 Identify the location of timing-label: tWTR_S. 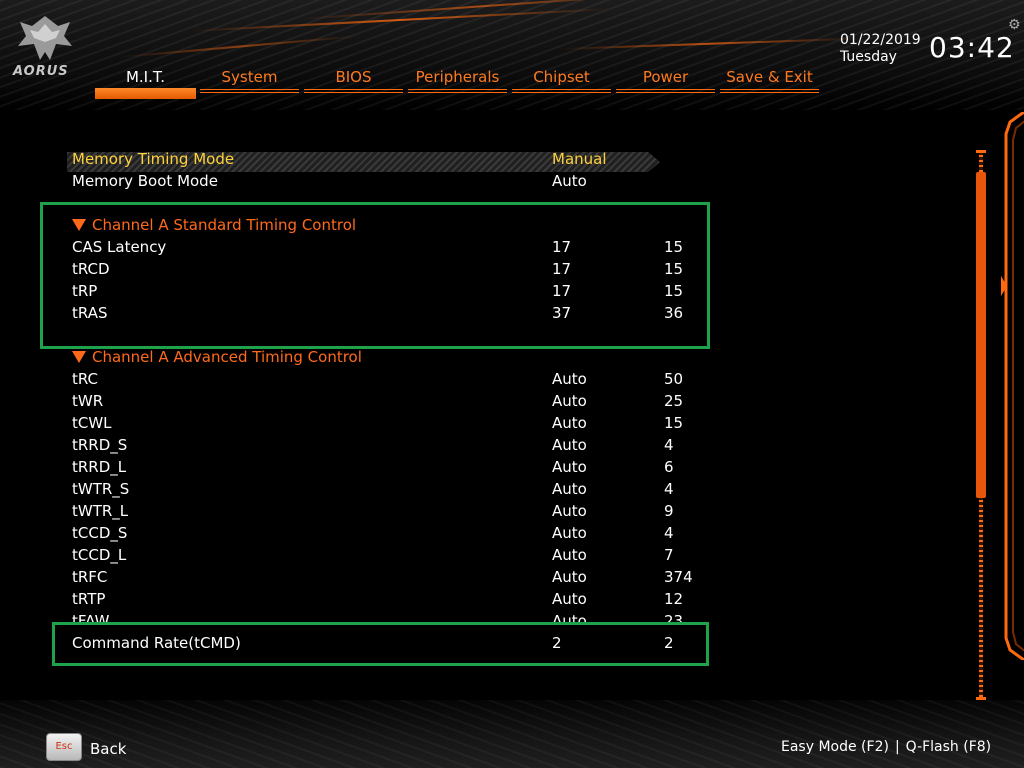
(101, 489).